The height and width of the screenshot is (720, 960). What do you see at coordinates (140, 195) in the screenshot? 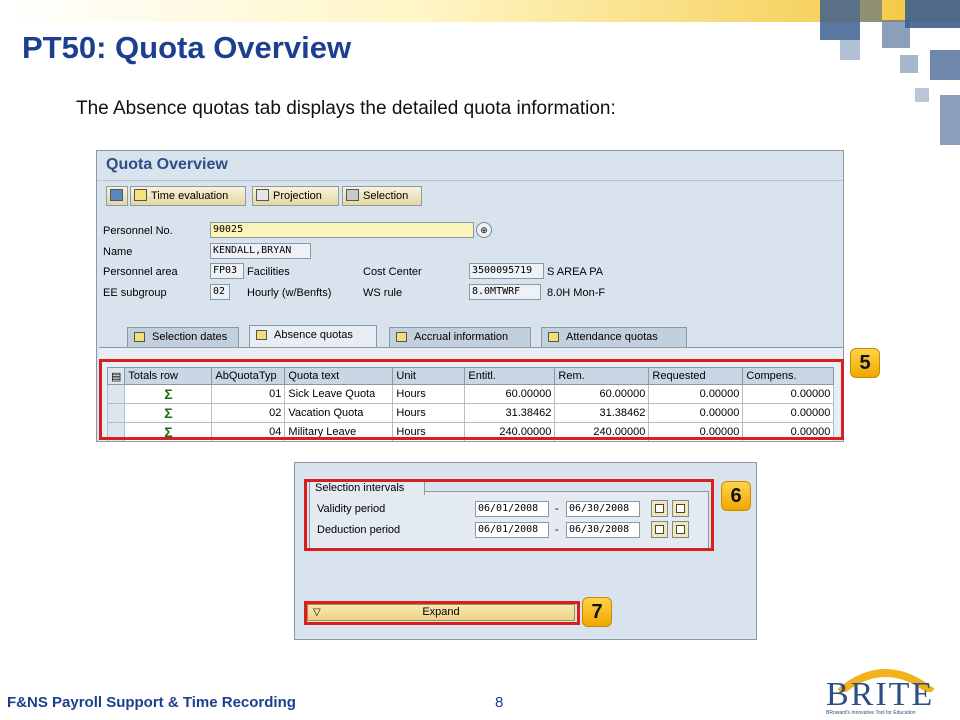
I see `clock-icon` at bounding box center [140, 195].